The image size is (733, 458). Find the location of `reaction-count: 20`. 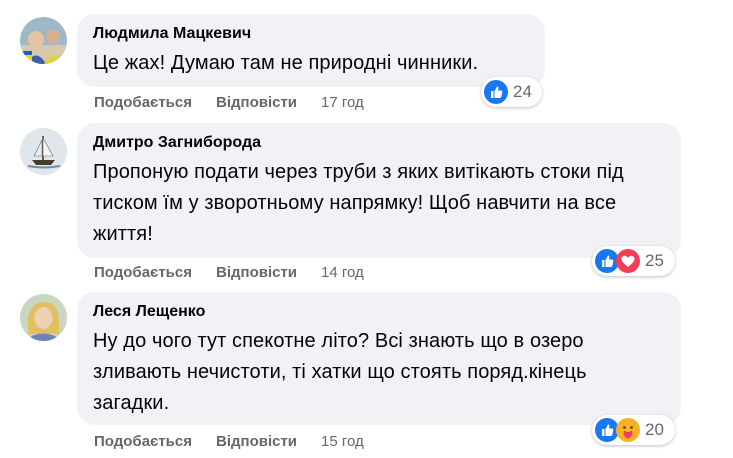

reaction-count: 20 is located at coordinates (654, 429).